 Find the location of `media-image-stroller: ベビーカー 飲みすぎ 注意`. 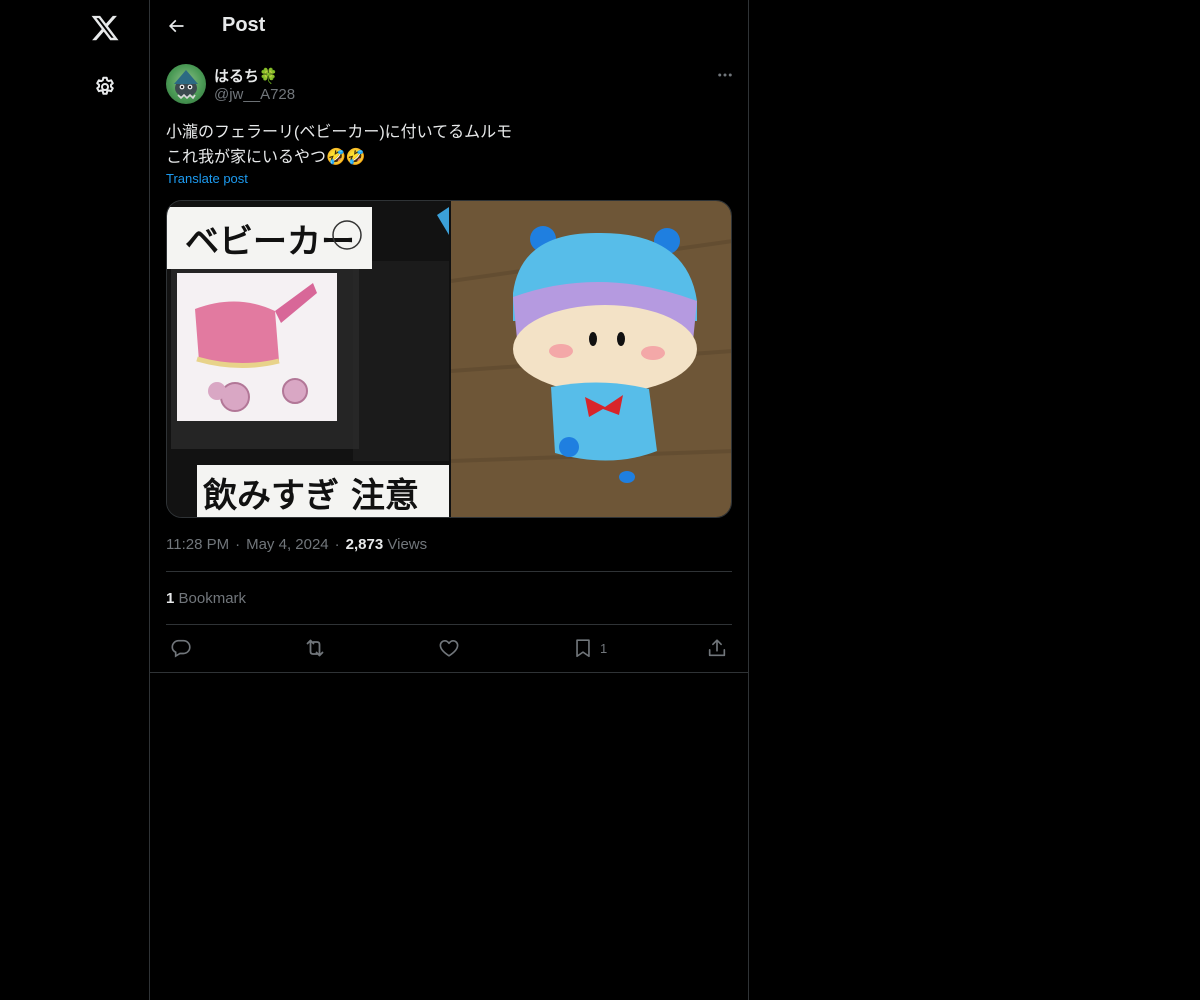

media-image-stroller: ベビーカー 飲みすぎ 注意 is located at coordinates (308, 359).